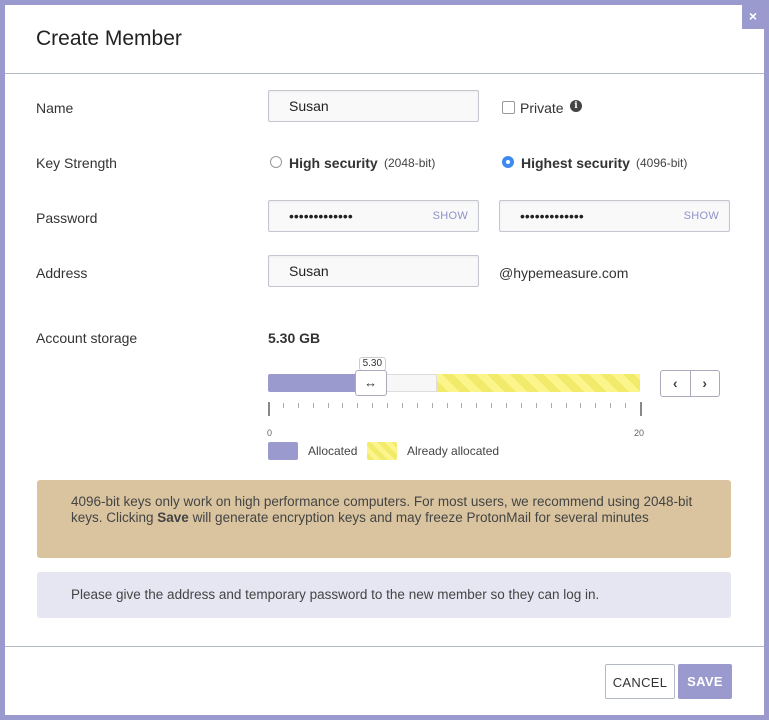  Describe the element at coordinates (508, 162) in the screenshot. I see `highest-security-radio` at that location.